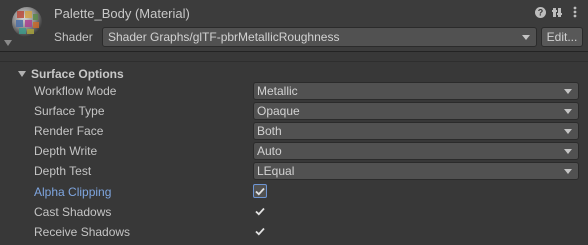  I want to click on row-label: Render Face, so click(69, 131).